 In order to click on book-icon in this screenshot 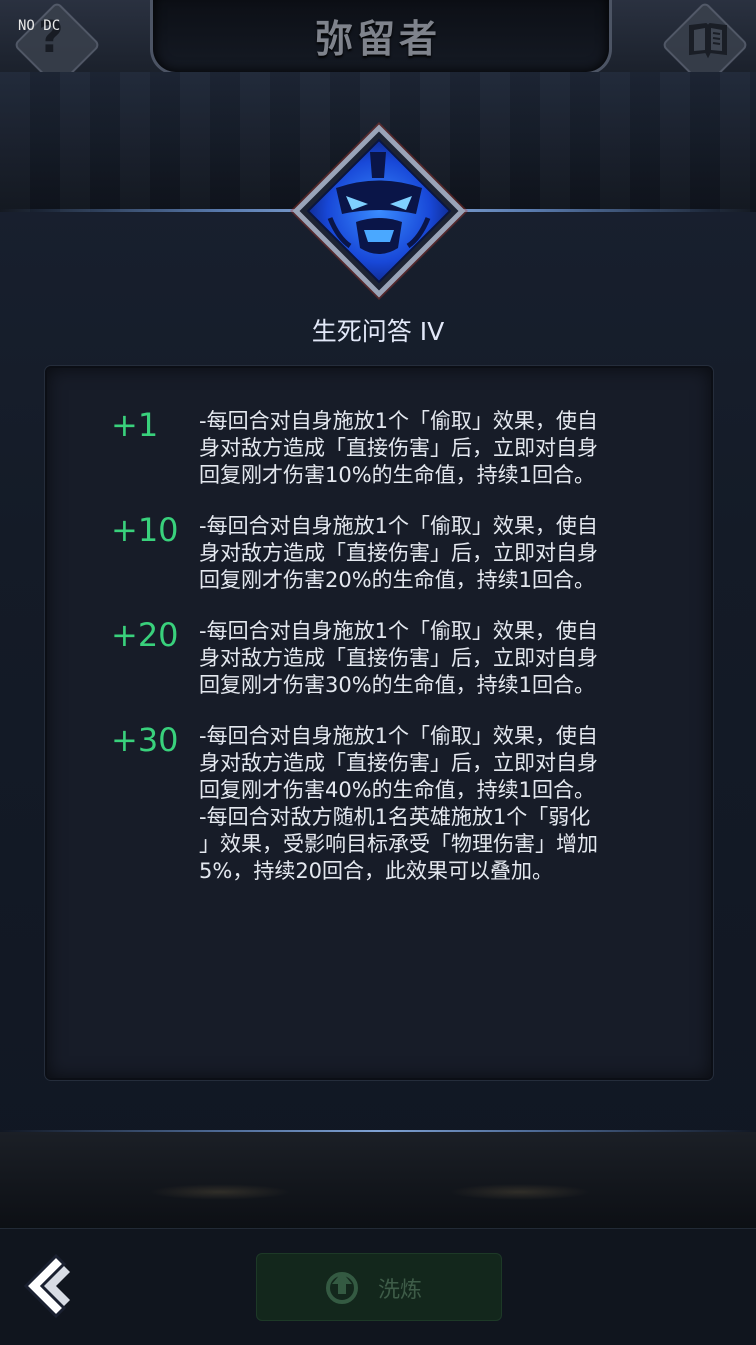, I will do `click(708, 40)`.